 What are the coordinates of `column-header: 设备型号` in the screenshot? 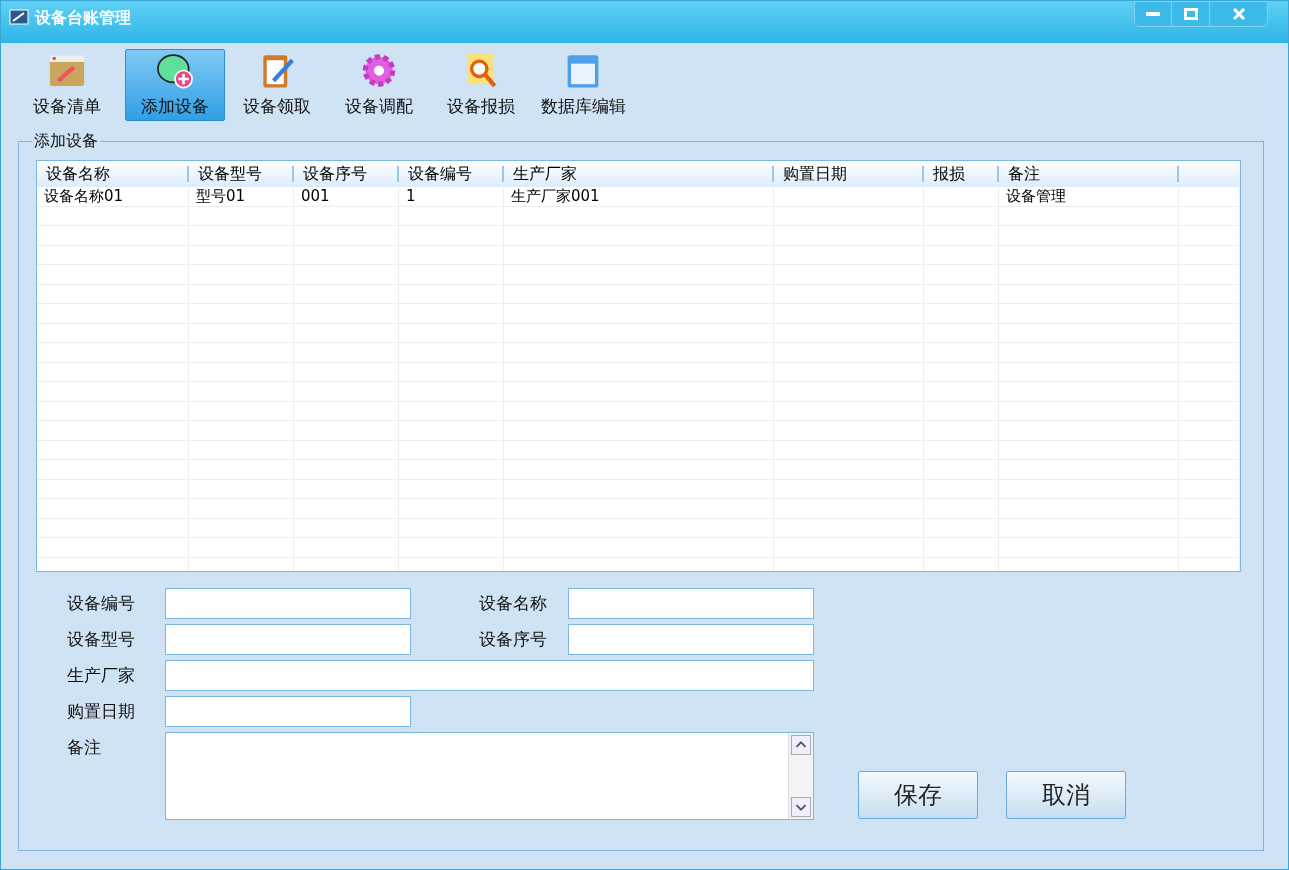 It's located at (241, 174).